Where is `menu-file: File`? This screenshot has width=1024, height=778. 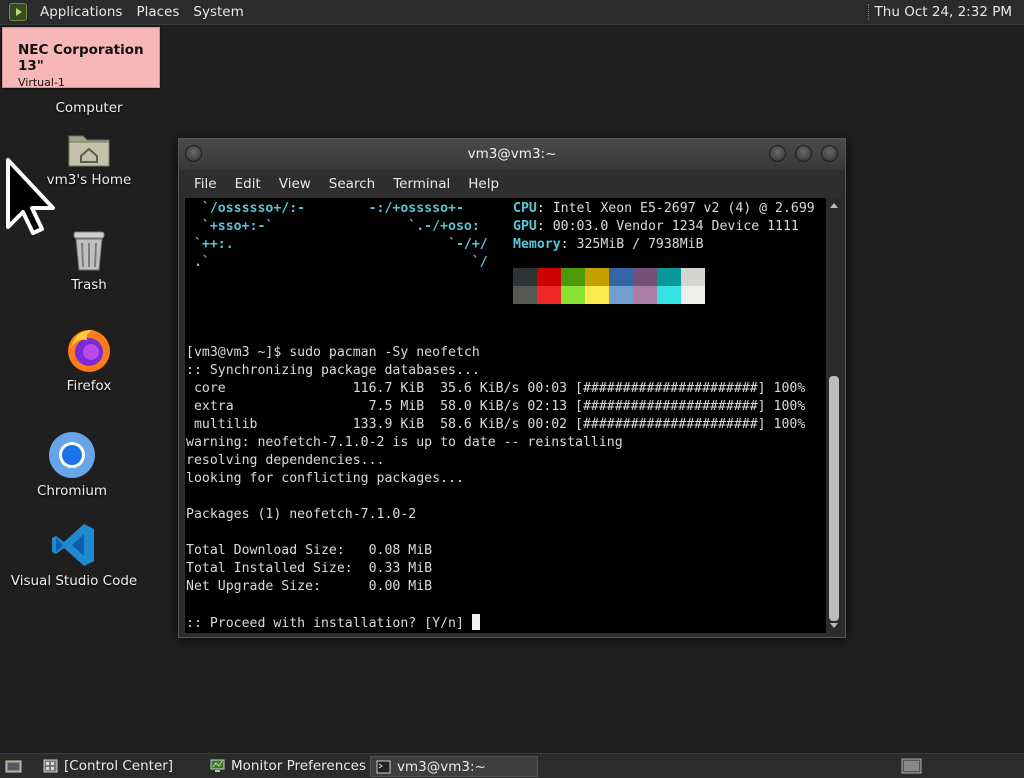 menu-file: File is located at coordinates (205, 184).